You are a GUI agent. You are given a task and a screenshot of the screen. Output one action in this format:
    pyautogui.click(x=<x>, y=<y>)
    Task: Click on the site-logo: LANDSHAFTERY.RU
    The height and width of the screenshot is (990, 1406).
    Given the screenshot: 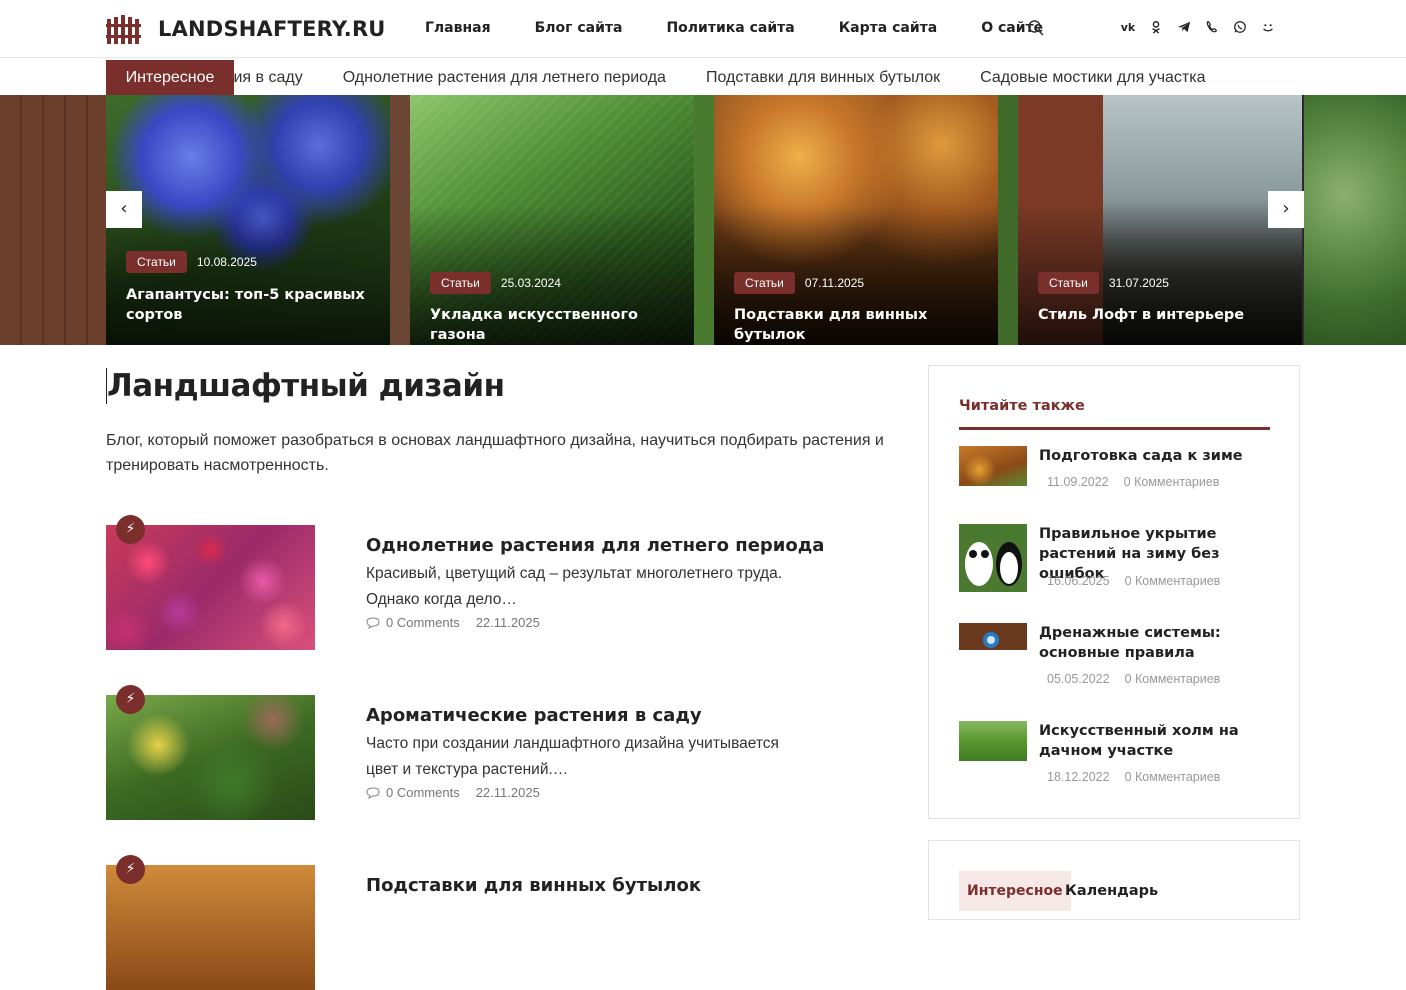 What is the action you would take?
    pyautogui.click(x=246, y=29)
    